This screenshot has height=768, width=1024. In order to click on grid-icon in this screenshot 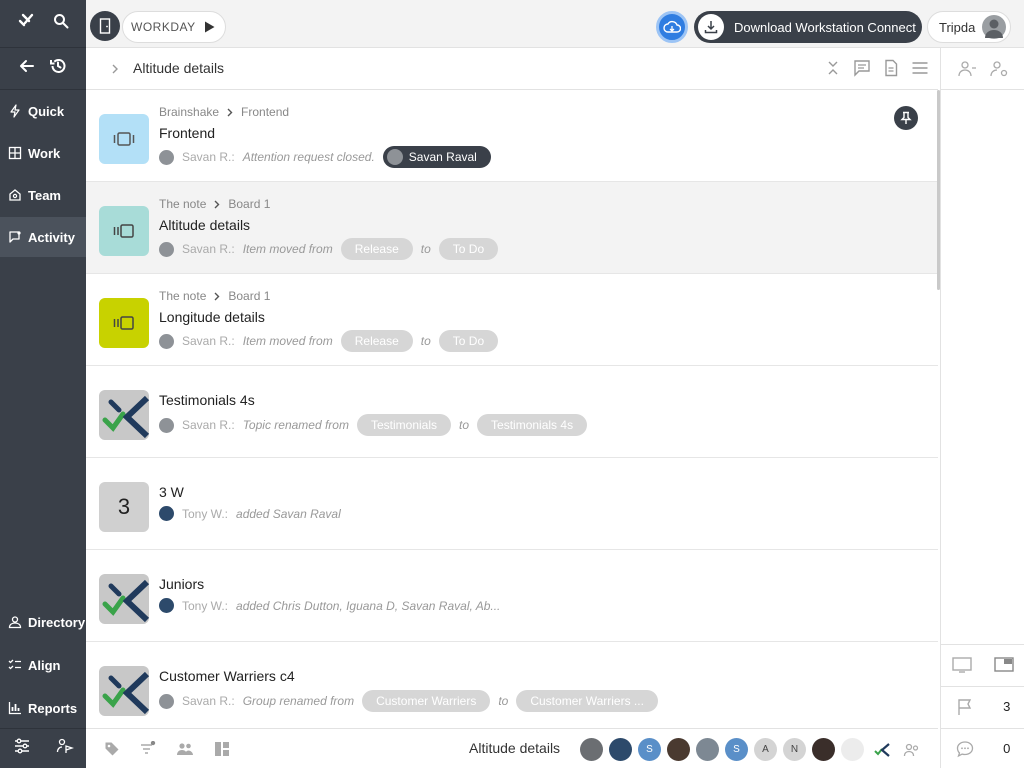, I will do `click(15, 153)`.